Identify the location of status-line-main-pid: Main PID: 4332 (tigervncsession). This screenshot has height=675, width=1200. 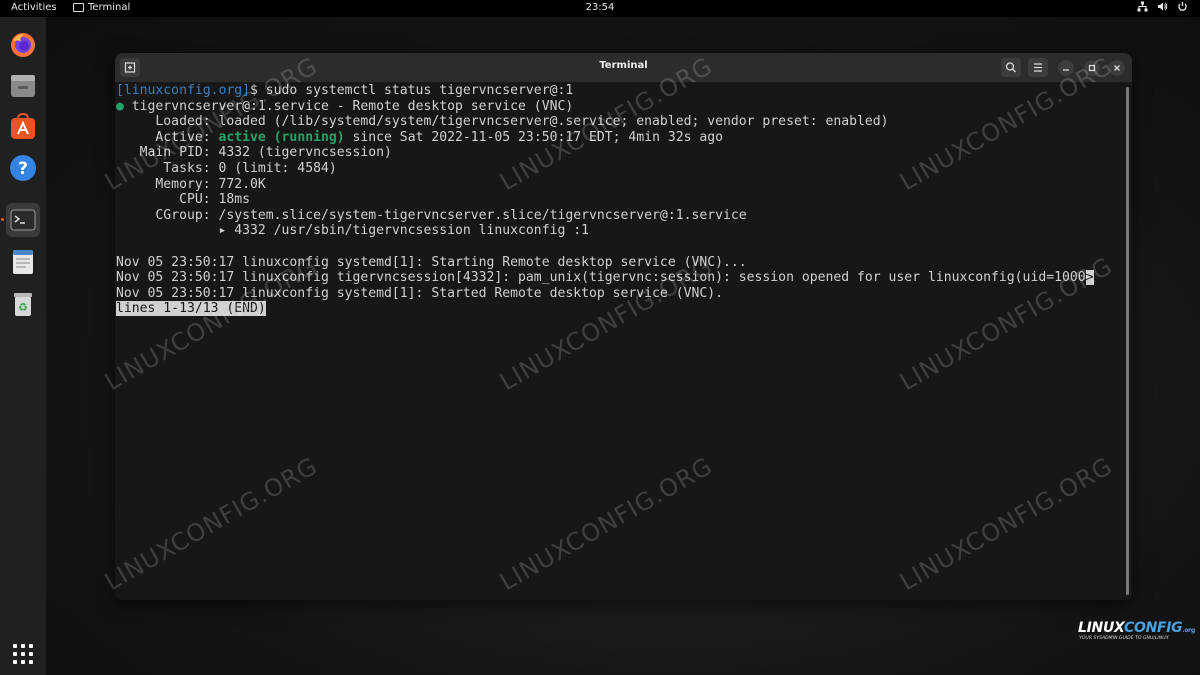
(254, 153).